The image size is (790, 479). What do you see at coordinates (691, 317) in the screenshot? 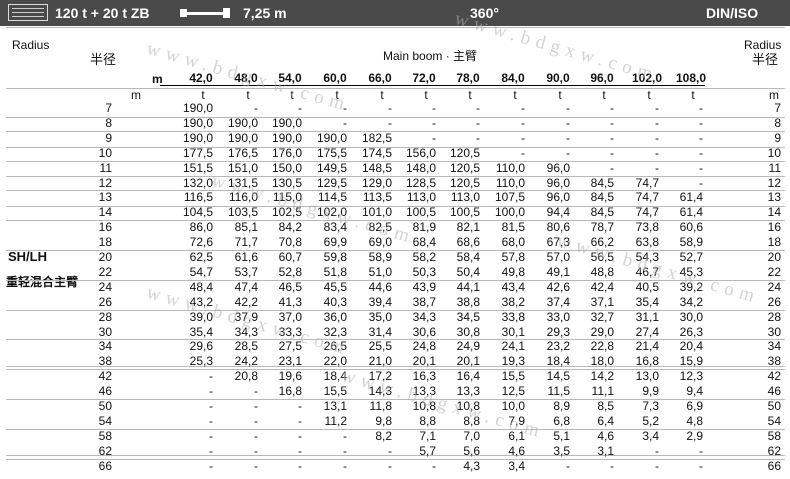
I see `load-cell: 30,0` at bounding box center [691, 317].